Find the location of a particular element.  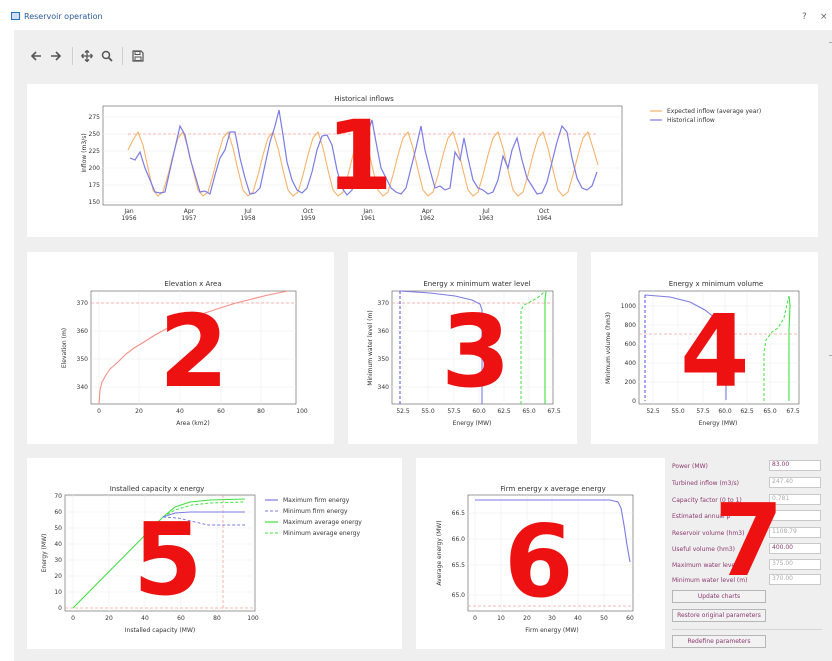

overlay-number: 7 is located at coordinates (749, 540).